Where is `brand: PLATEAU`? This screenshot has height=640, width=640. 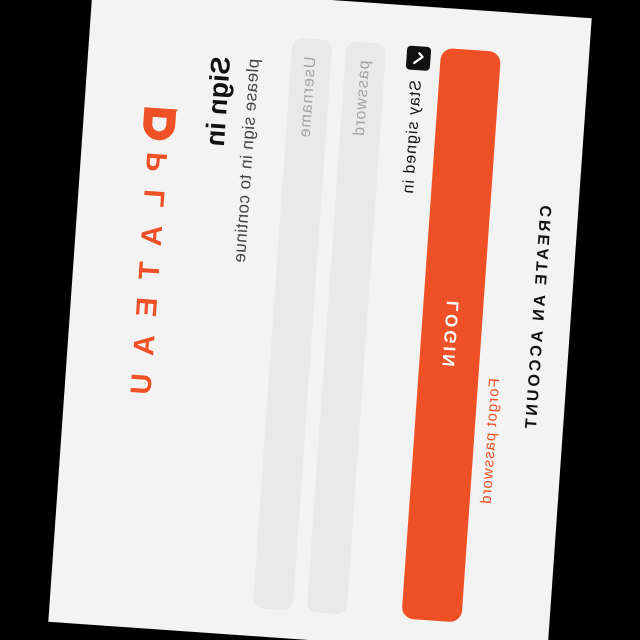 brand: PLATEAU is located at coordinates (150, 258).